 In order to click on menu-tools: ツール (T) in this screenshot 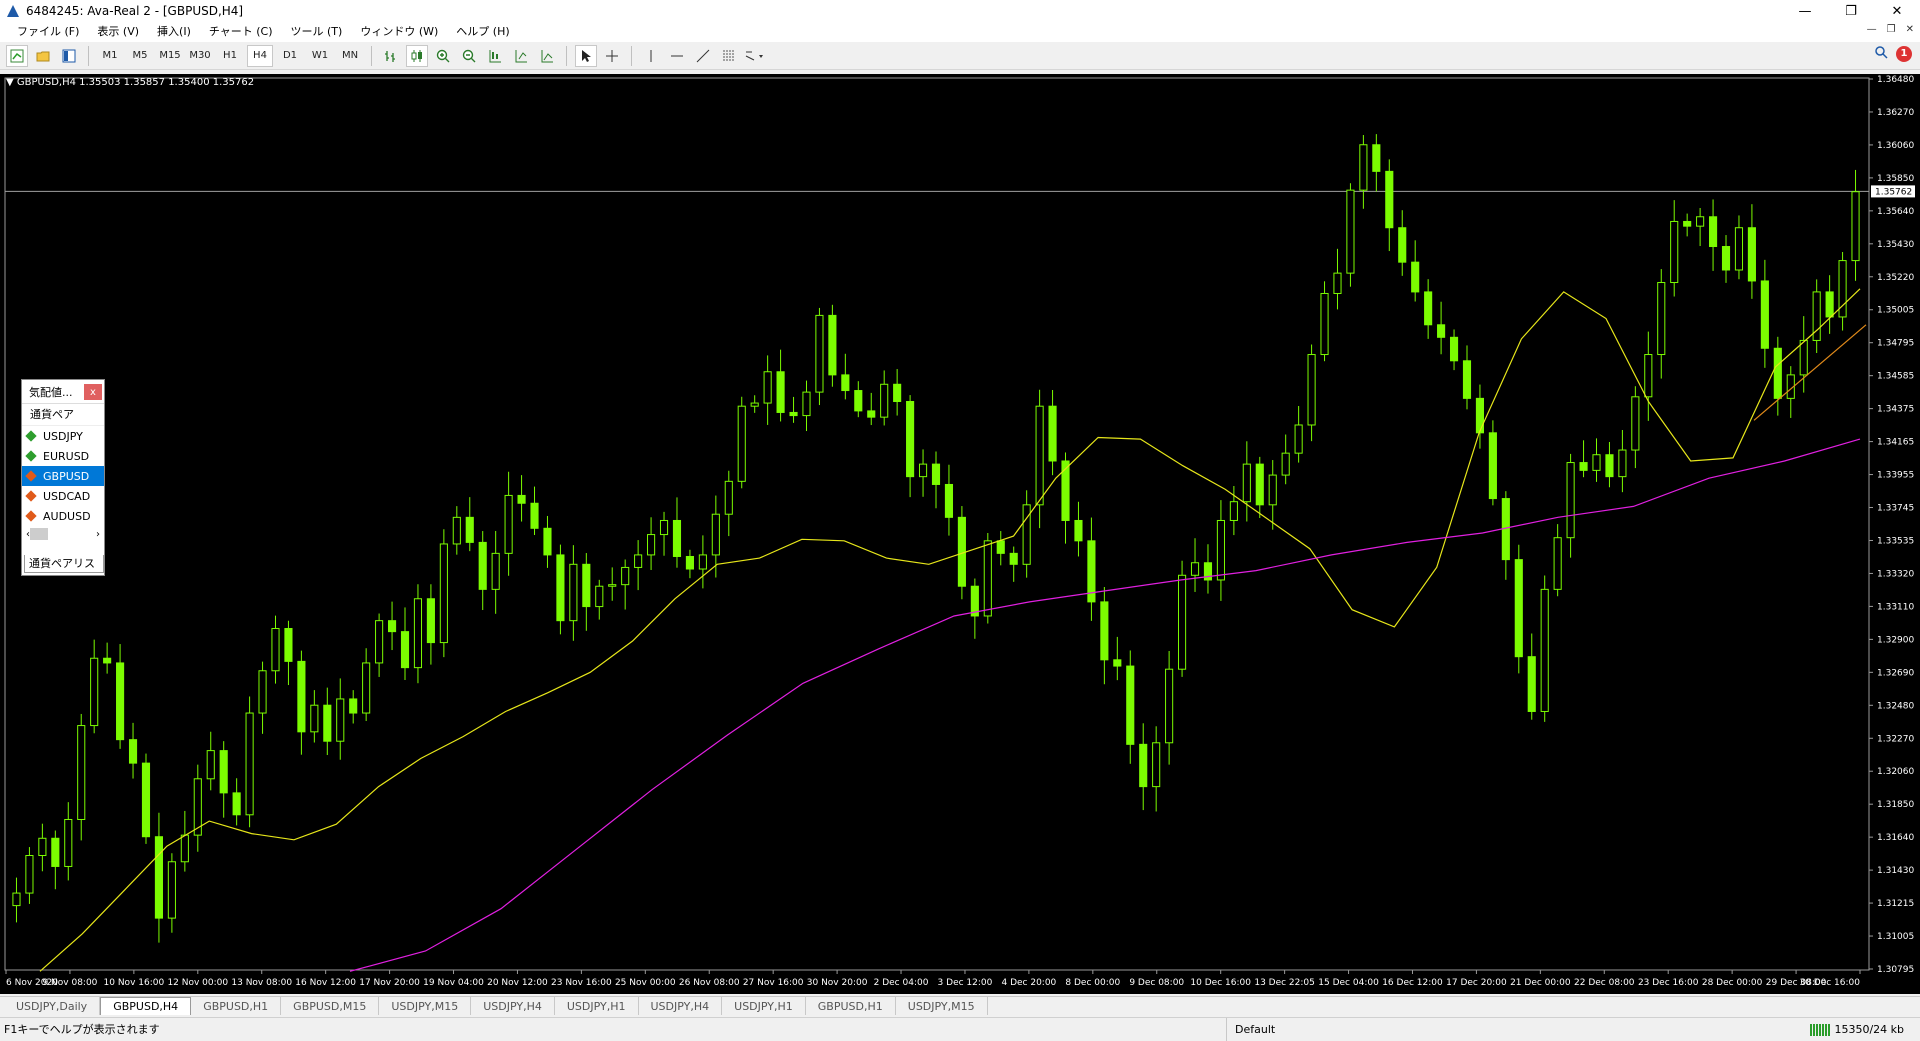, I will do `click(317, 32)`.